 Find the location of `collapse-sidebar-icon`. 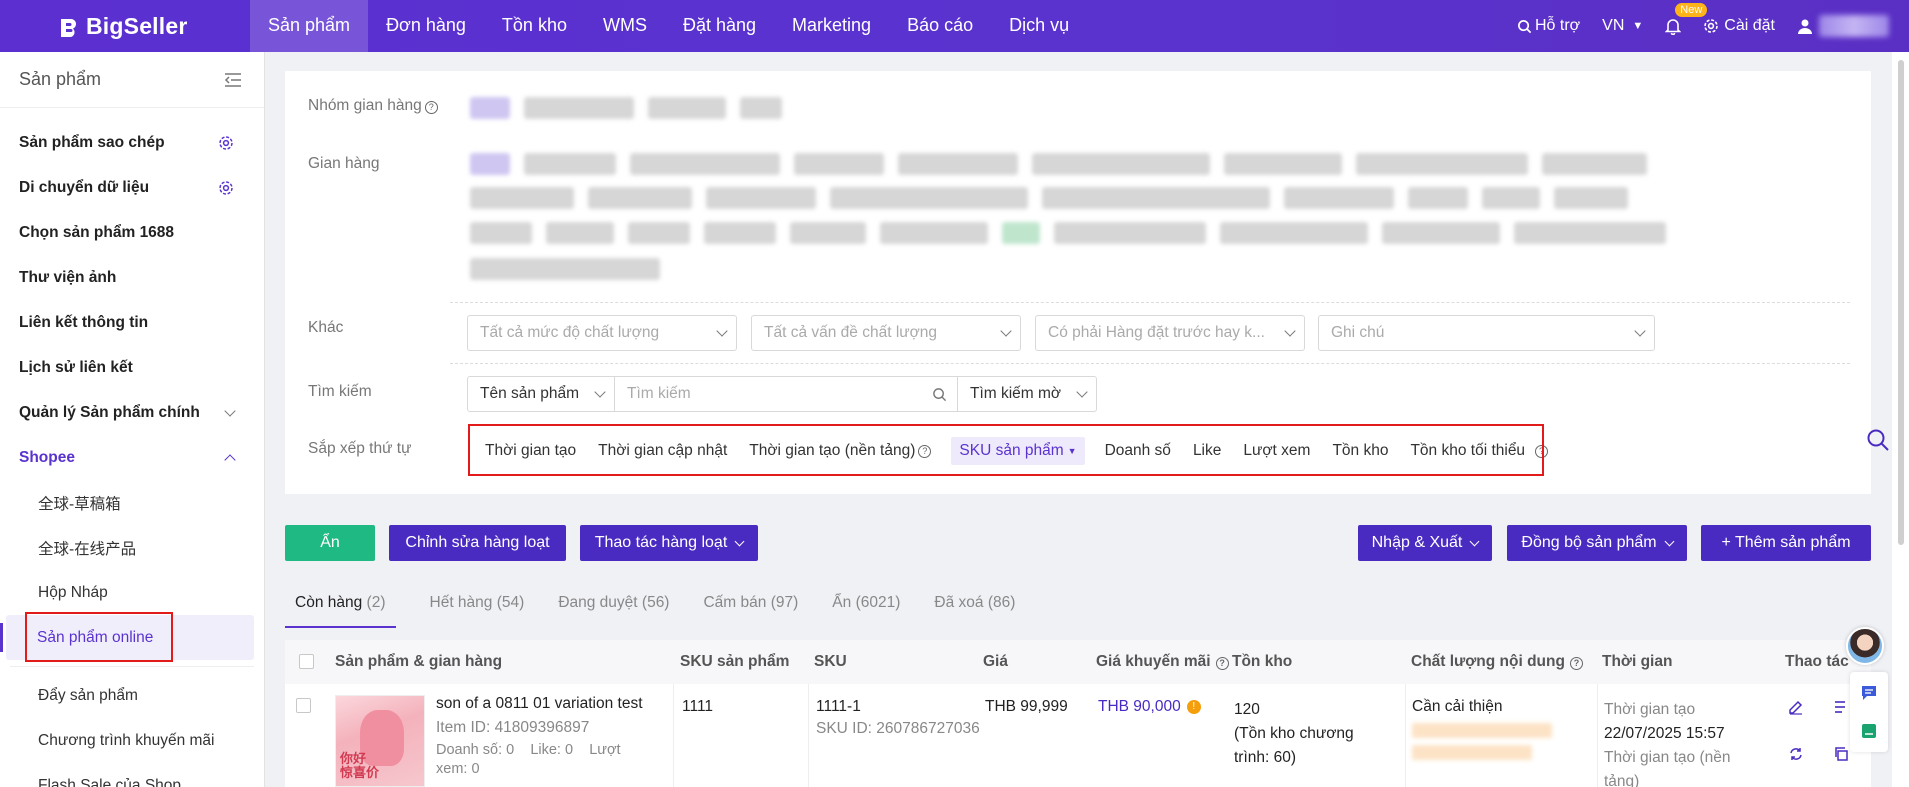

collapse-sidebar-icon is located at coordinates (233, 80).